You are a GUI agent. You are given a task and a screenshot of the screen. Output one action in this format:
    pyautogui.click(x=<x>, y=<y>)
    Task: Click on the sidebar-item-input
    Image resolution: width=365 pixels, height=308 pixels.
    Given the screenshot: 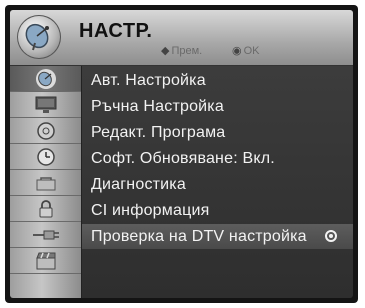 What is the action you would take?
    pyautogui.click(x=45, y=234)
    